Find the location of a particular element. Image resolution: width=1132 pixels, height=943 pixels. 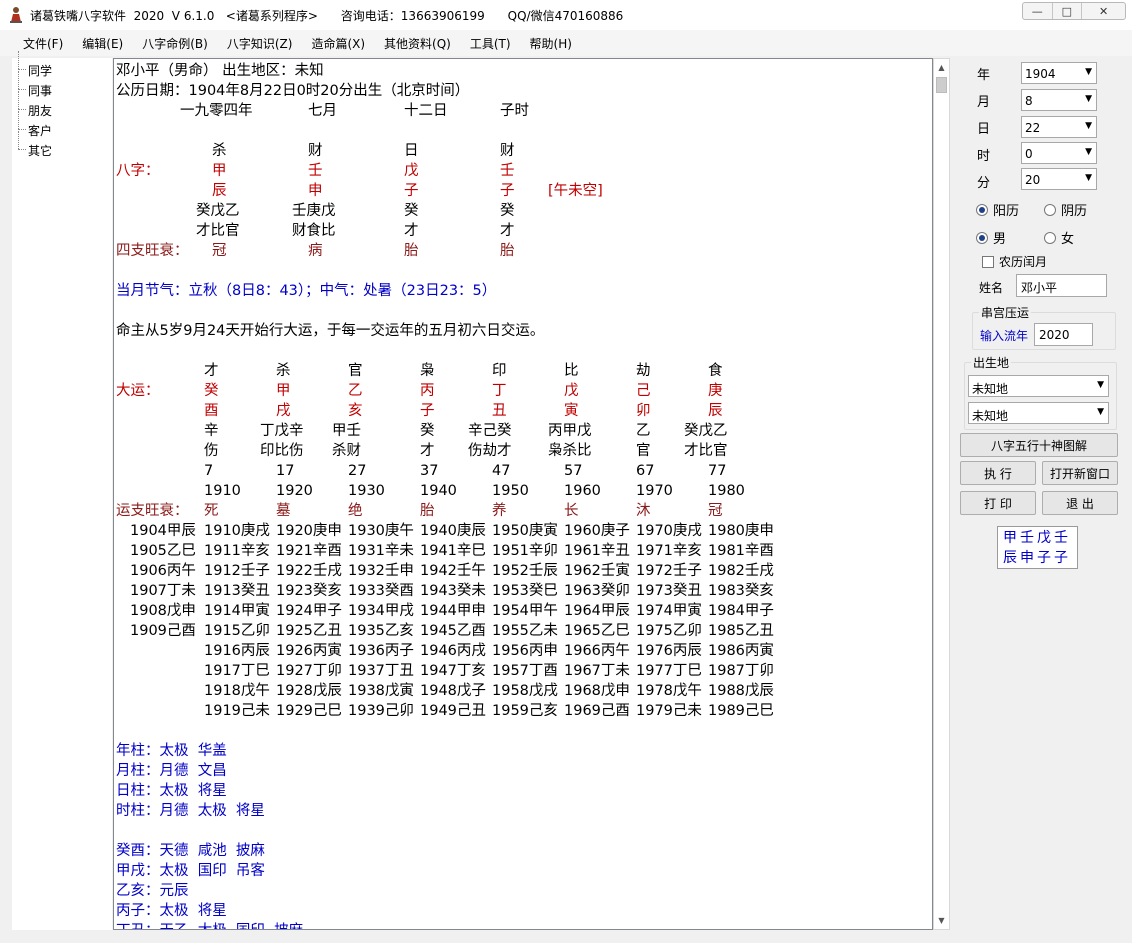

male-label: 男 is located at coordinates (1000, 239).